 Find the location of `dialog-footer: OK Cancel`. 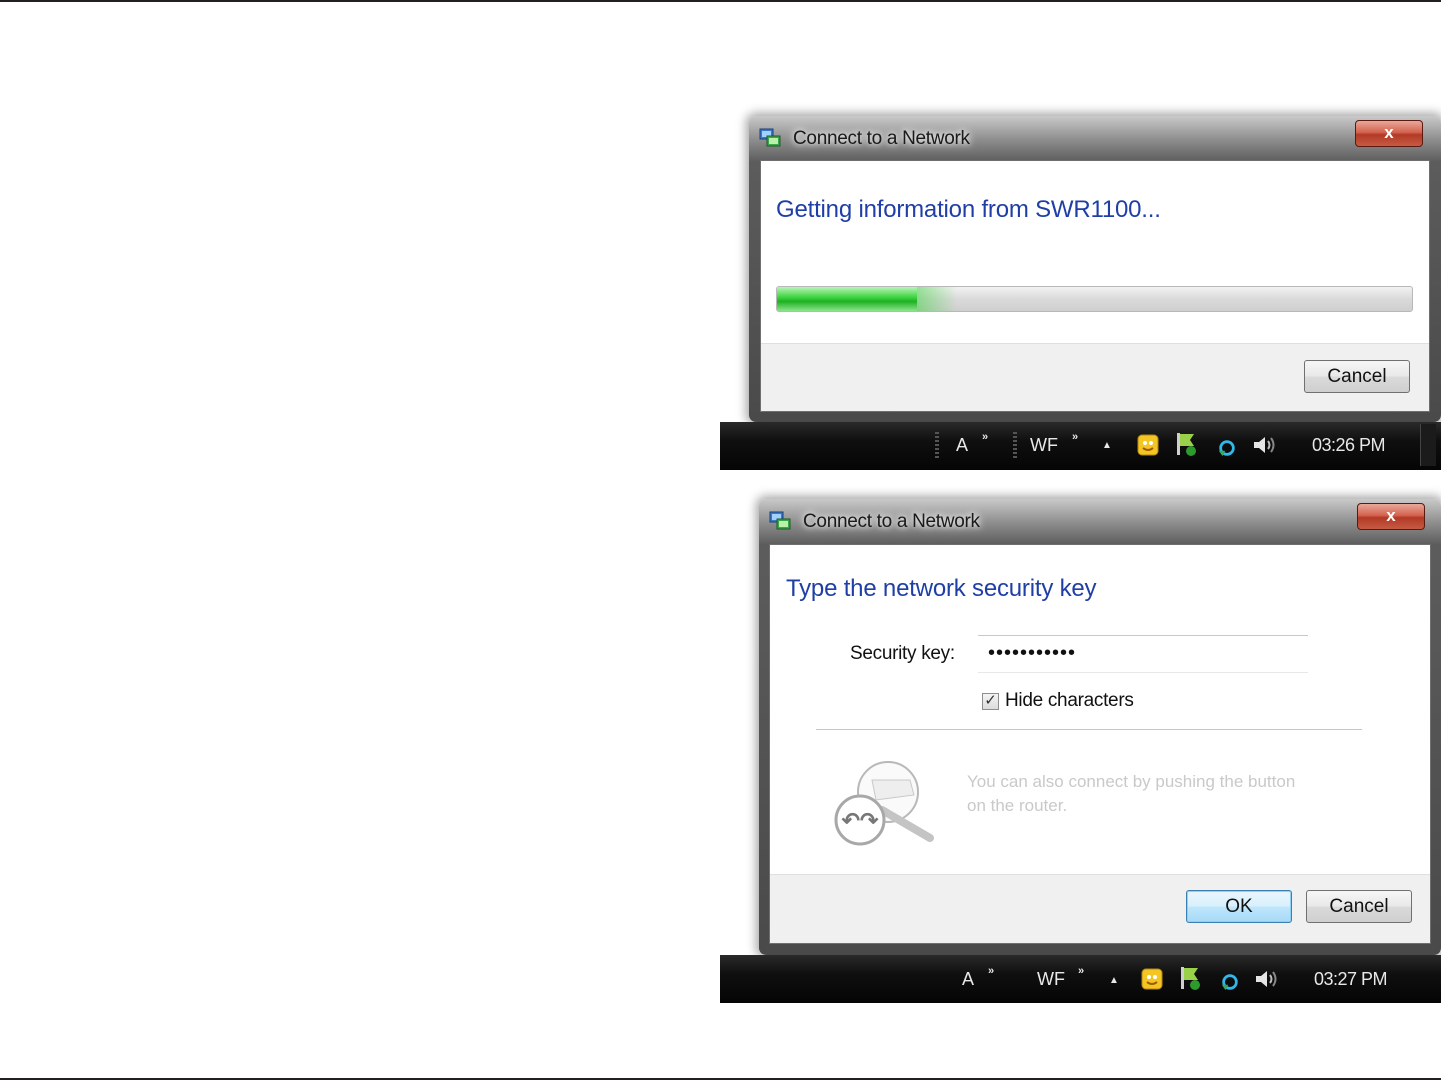

dialog-footer: OK Cancel is located at coordinates (1100, 908).